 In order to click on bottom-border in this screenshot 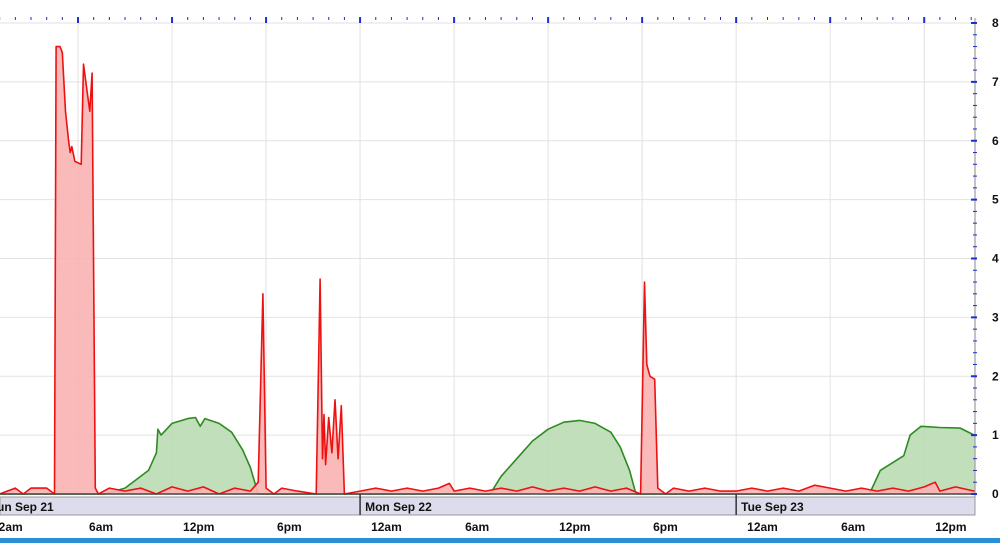, I will do `click(500, 540)`.